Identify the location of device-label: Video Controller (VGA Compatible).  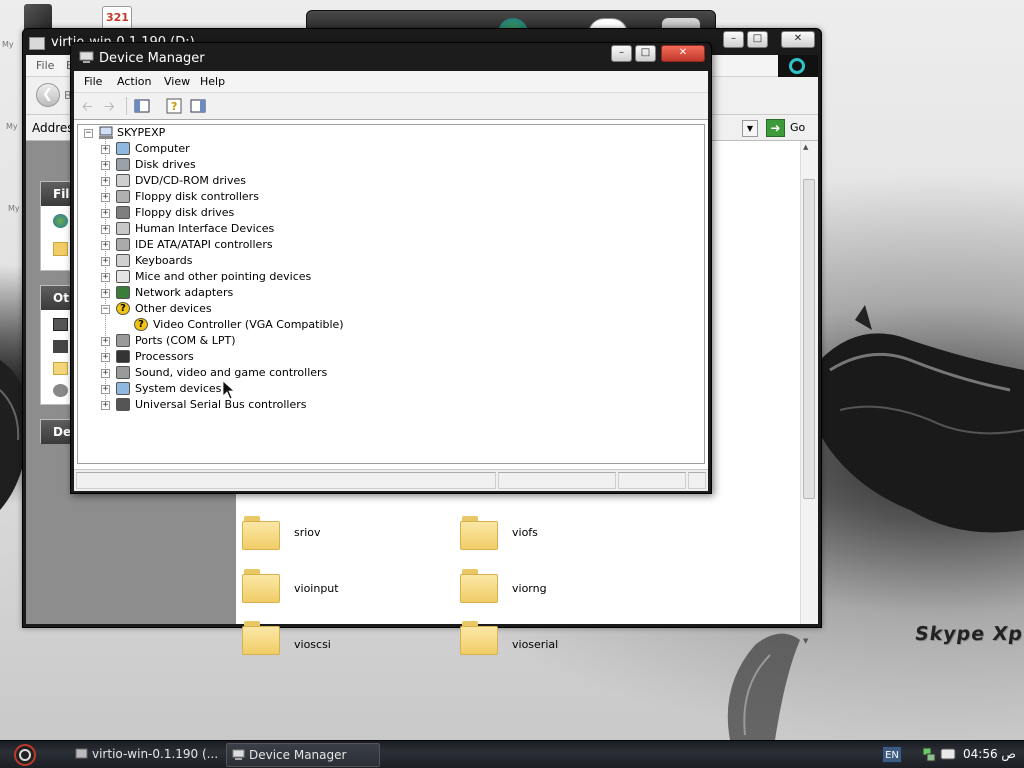
(248, 325).